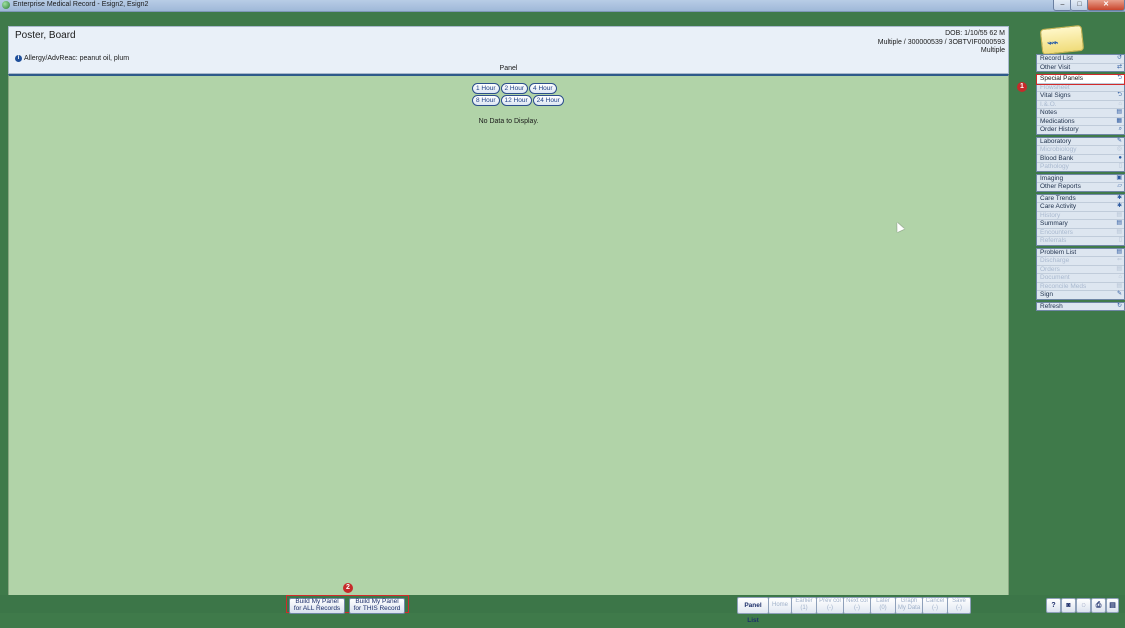 The width and height of the screenshot is (1125, 628). Describe the element at coordinates (1080, 269) in the screenshot. I see `sidebar-item-orders: Orders ▤` at that location.